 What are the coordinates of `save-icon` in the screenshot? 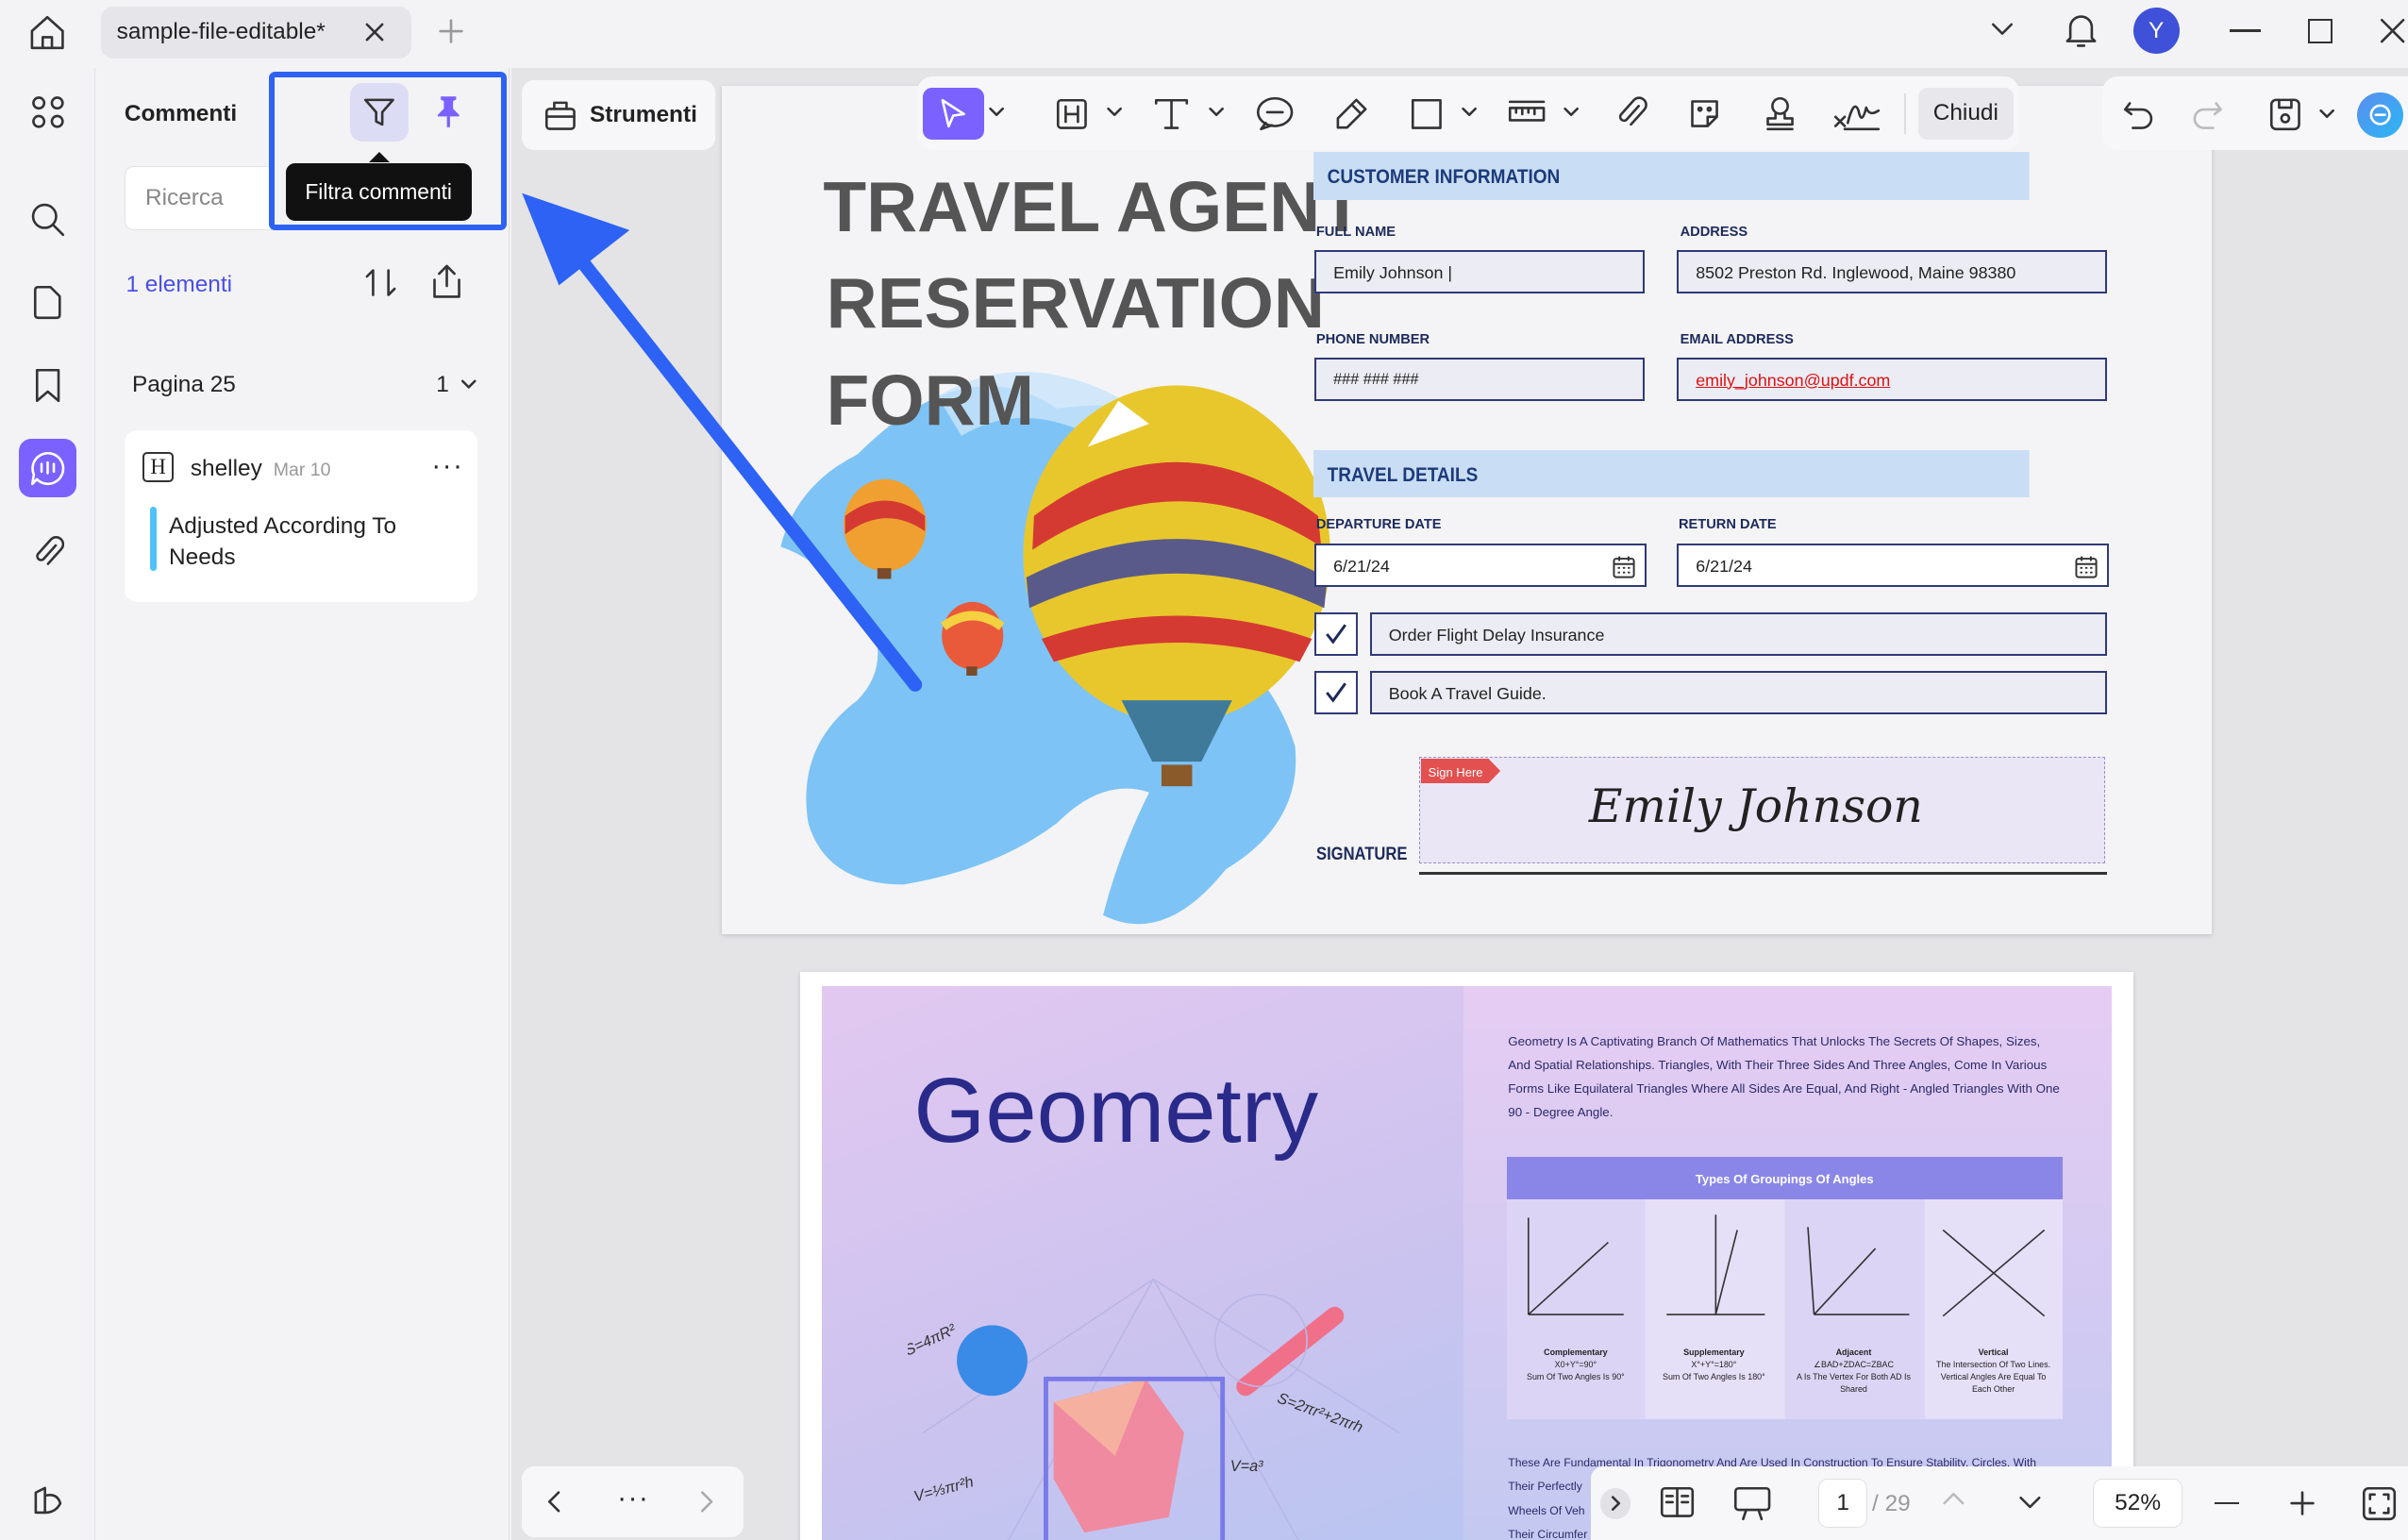 It's located at (2285, 113).